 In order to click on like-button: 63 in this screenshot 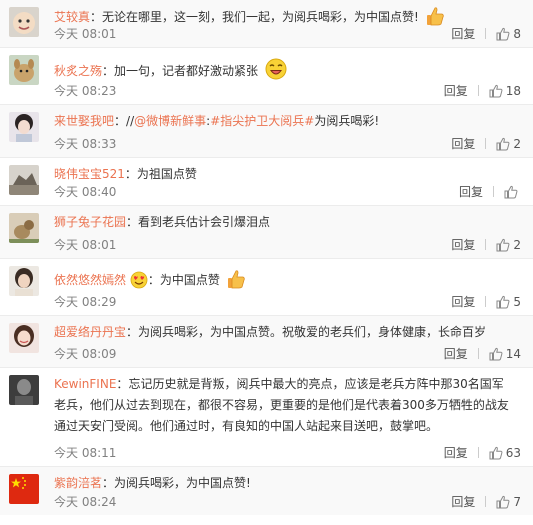, I will do `click(505, 453)`.